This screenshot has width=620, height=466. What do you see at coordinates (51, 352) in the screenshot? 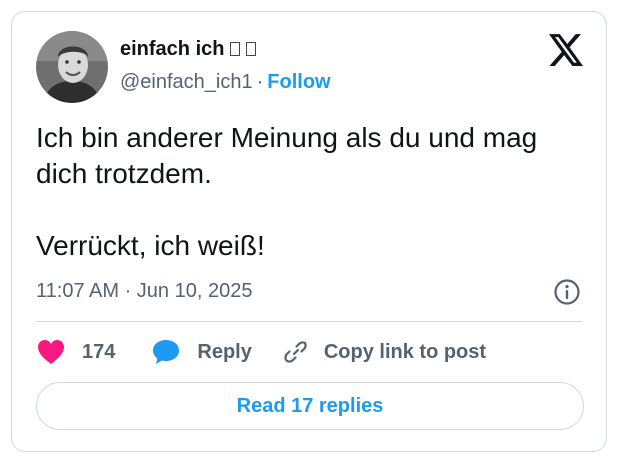
I see `heart-icon` at bounding box center [51, 352].